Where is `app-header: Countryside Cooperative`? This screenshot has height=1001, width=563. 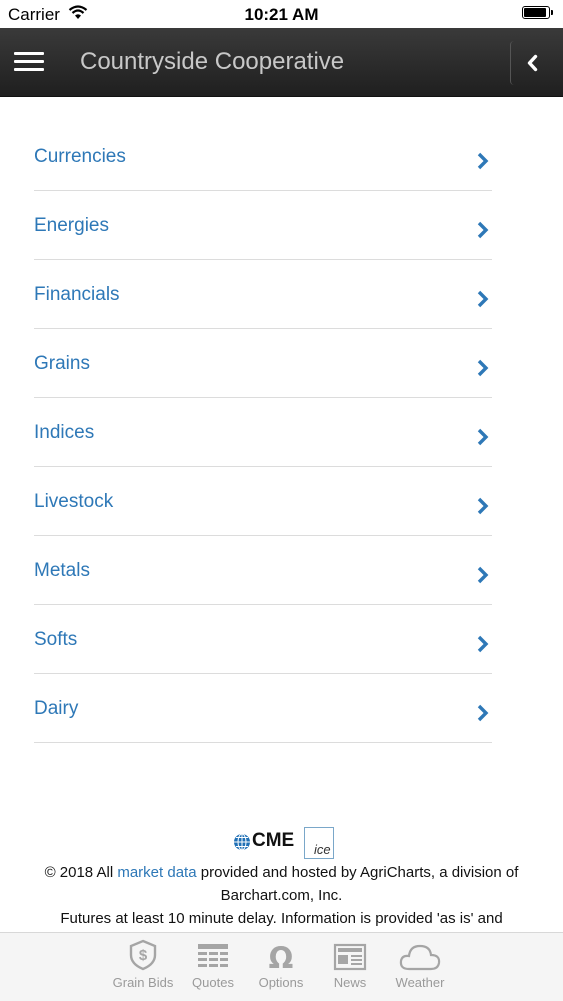
app-header: Countryside Cooperative is located at coordinates (281, 62).